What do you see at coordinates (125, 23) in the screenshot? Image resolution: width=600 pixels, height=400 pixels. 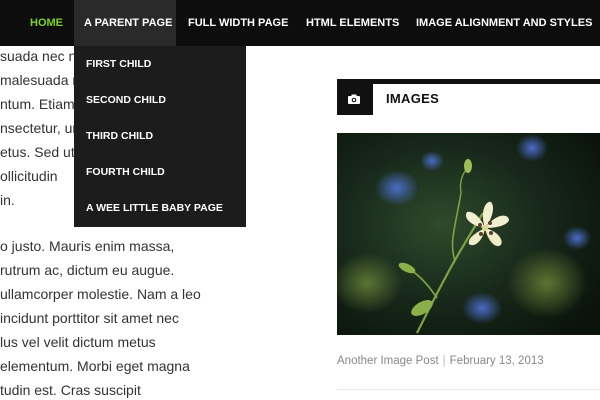 I see `nav-item-a-parent-page: A PARENT PAGE` at bounding box center [125, 23].